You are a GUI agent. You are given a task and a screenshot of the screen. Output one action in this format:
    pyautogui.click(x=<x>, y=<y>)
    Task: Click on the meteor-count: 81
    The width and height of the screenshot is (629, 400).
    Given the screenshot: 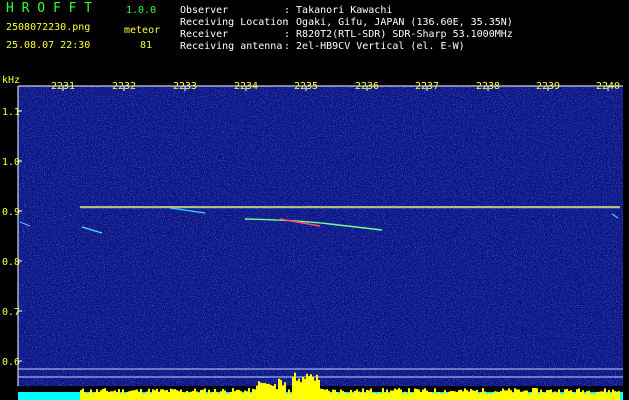 What is the action you would take?
    pyautogui.click(x=146, y=45)
    